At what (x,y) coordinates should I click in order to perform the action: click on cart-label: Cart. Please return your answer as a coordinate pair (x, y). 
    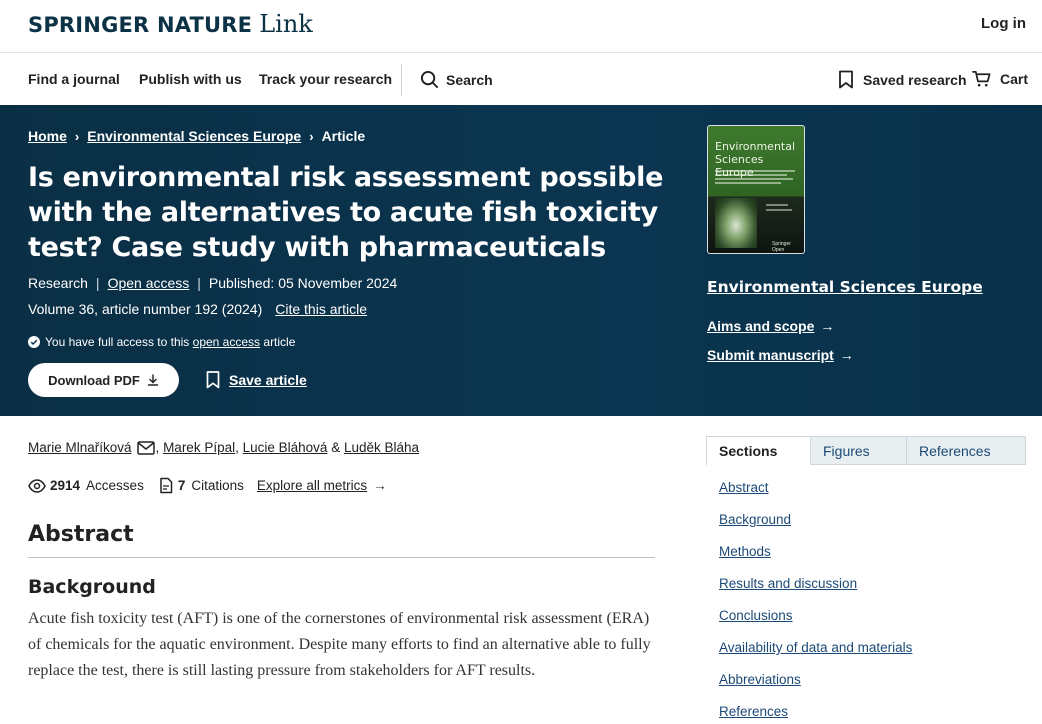
    Looking at the image, I should click on (1014, 79).